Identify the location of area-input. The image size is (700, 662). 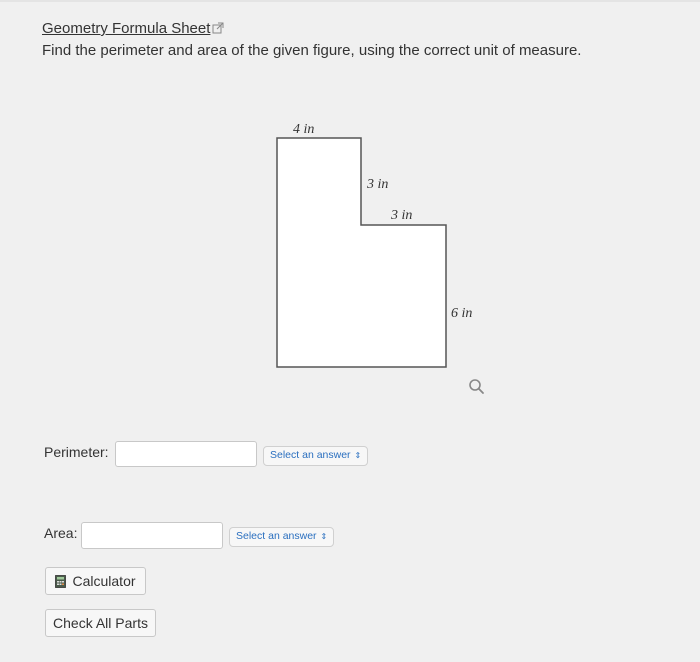
(152, 535).